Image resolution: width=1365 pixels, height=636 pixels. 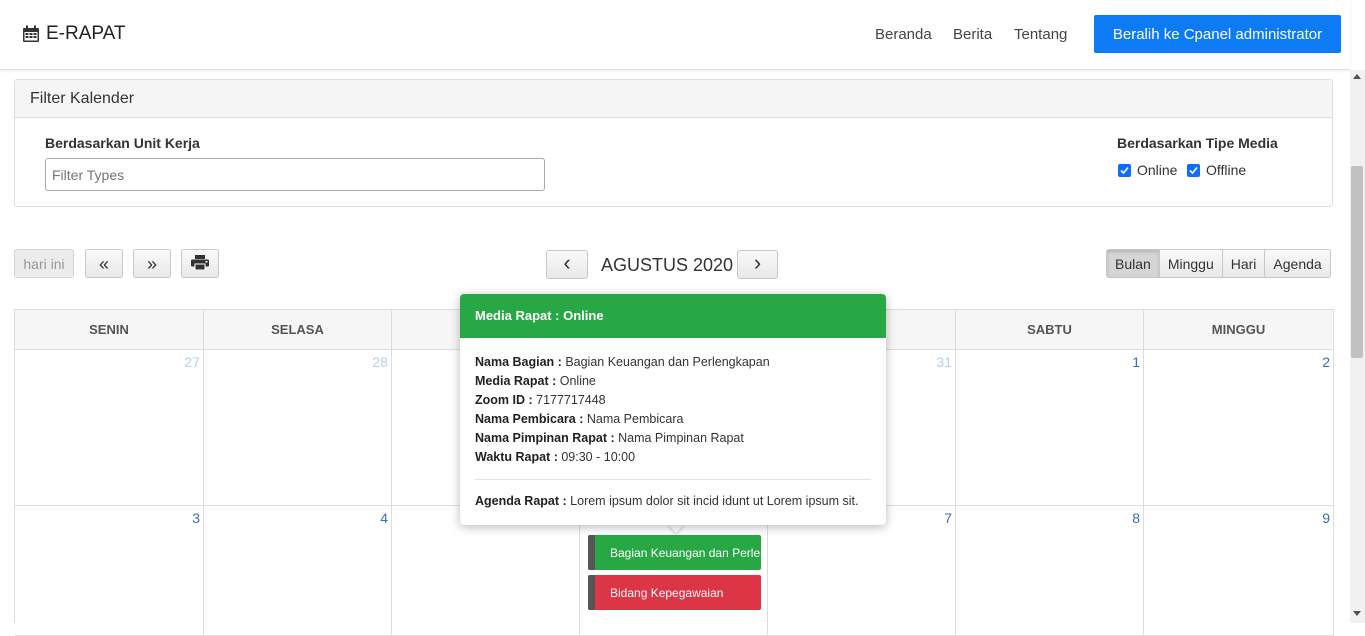 What do you see at coordinates (109, 428) in the screenshot?
I see `day-cell: 27` at bounding box center [109, 428].